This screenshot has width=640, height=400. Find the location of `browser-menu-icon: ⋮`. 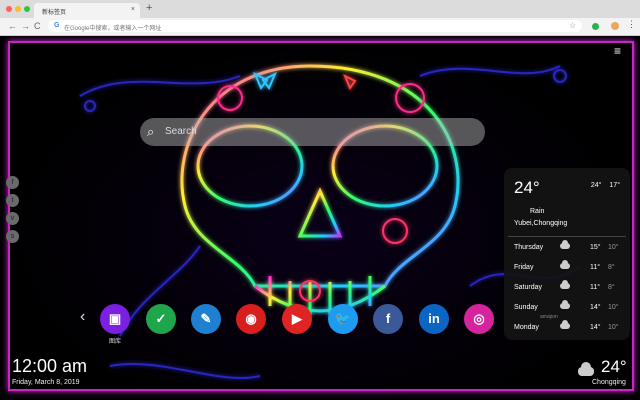

browser-menu-icon: ⋮ is located at coordinates (631, 24).